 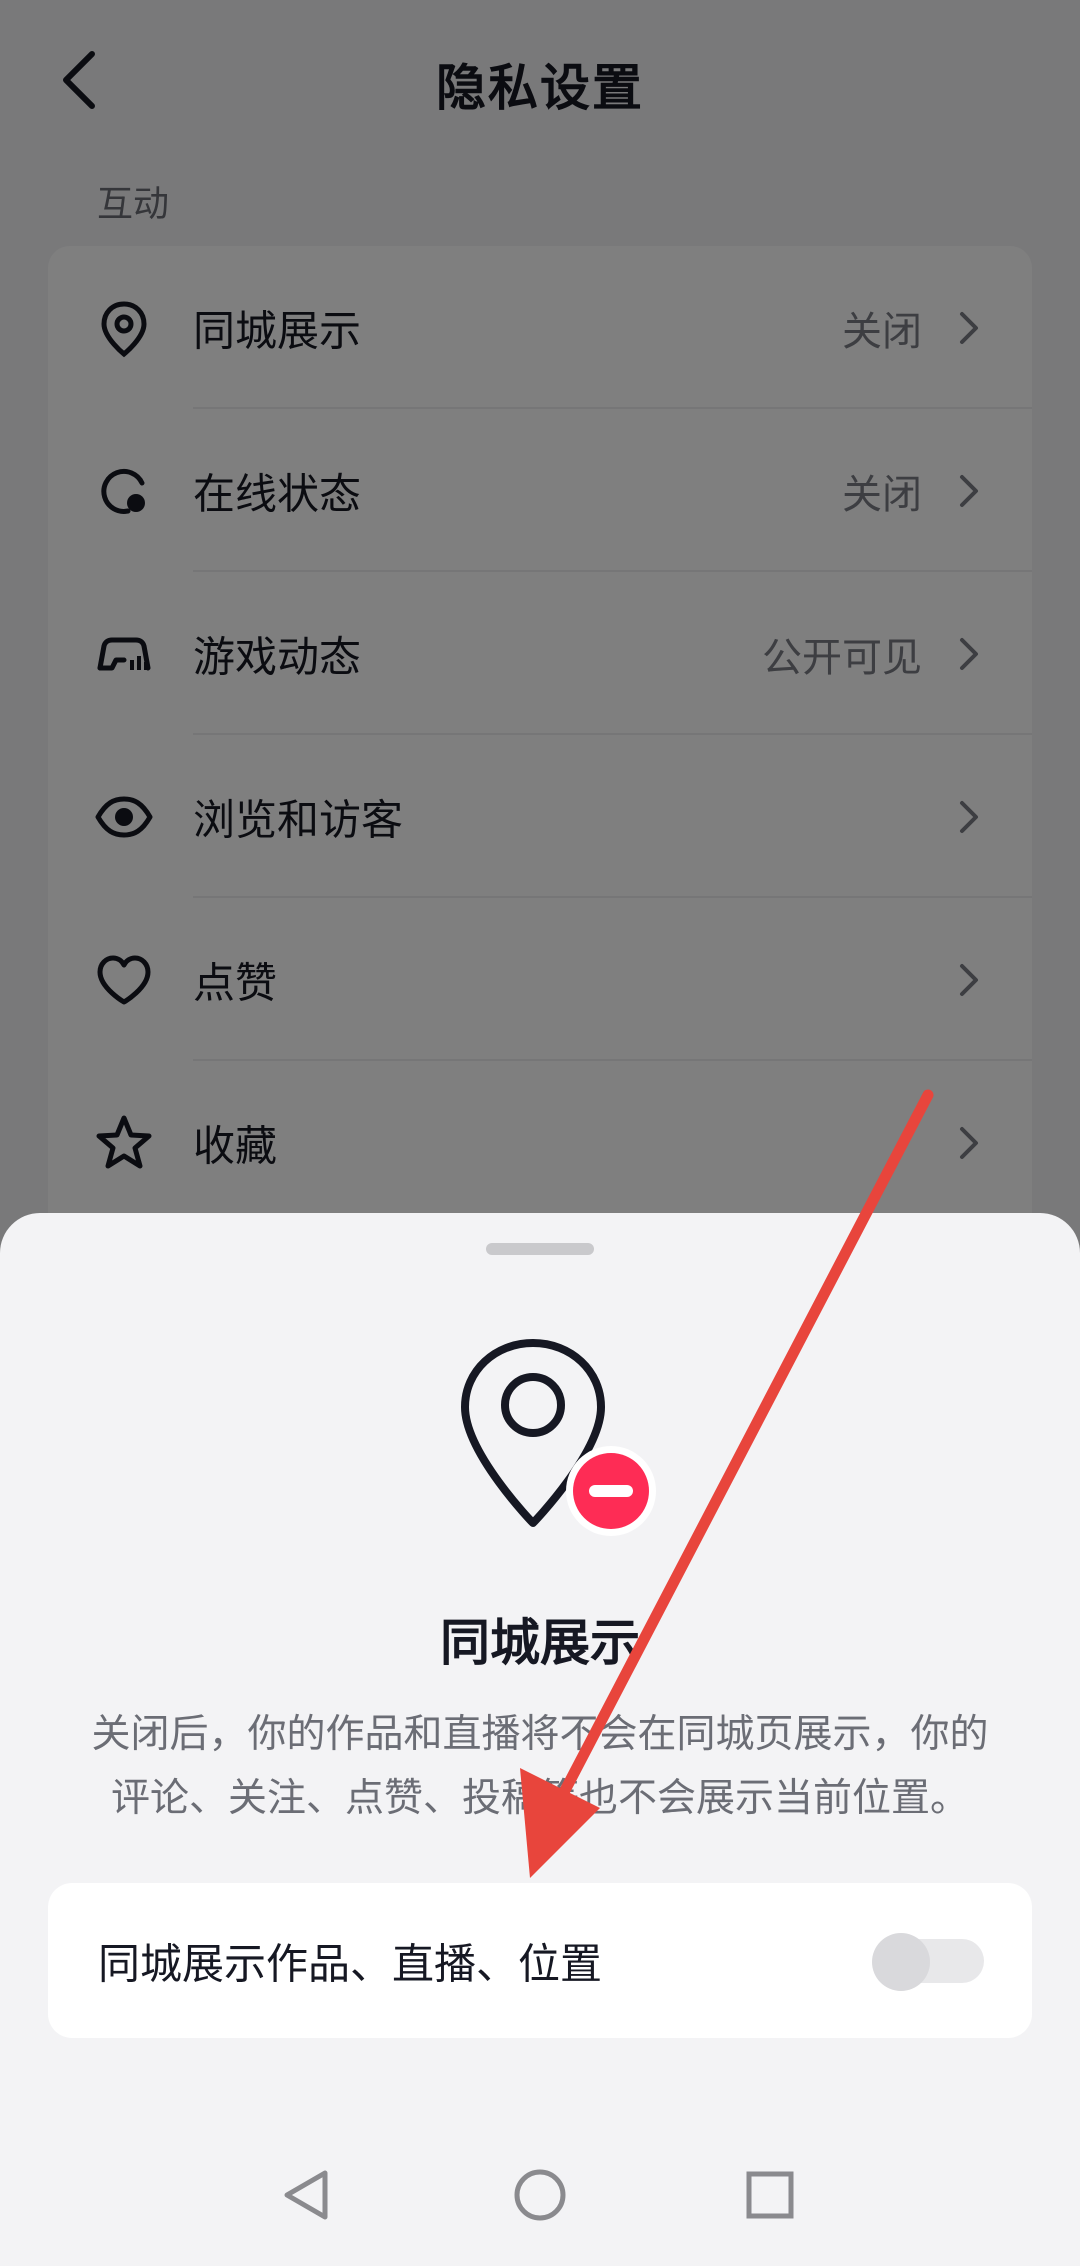 What do you see at coordinates (901, 1961) in the screenshot?
I see `switch-knob` at bounding box center [901, 1961].